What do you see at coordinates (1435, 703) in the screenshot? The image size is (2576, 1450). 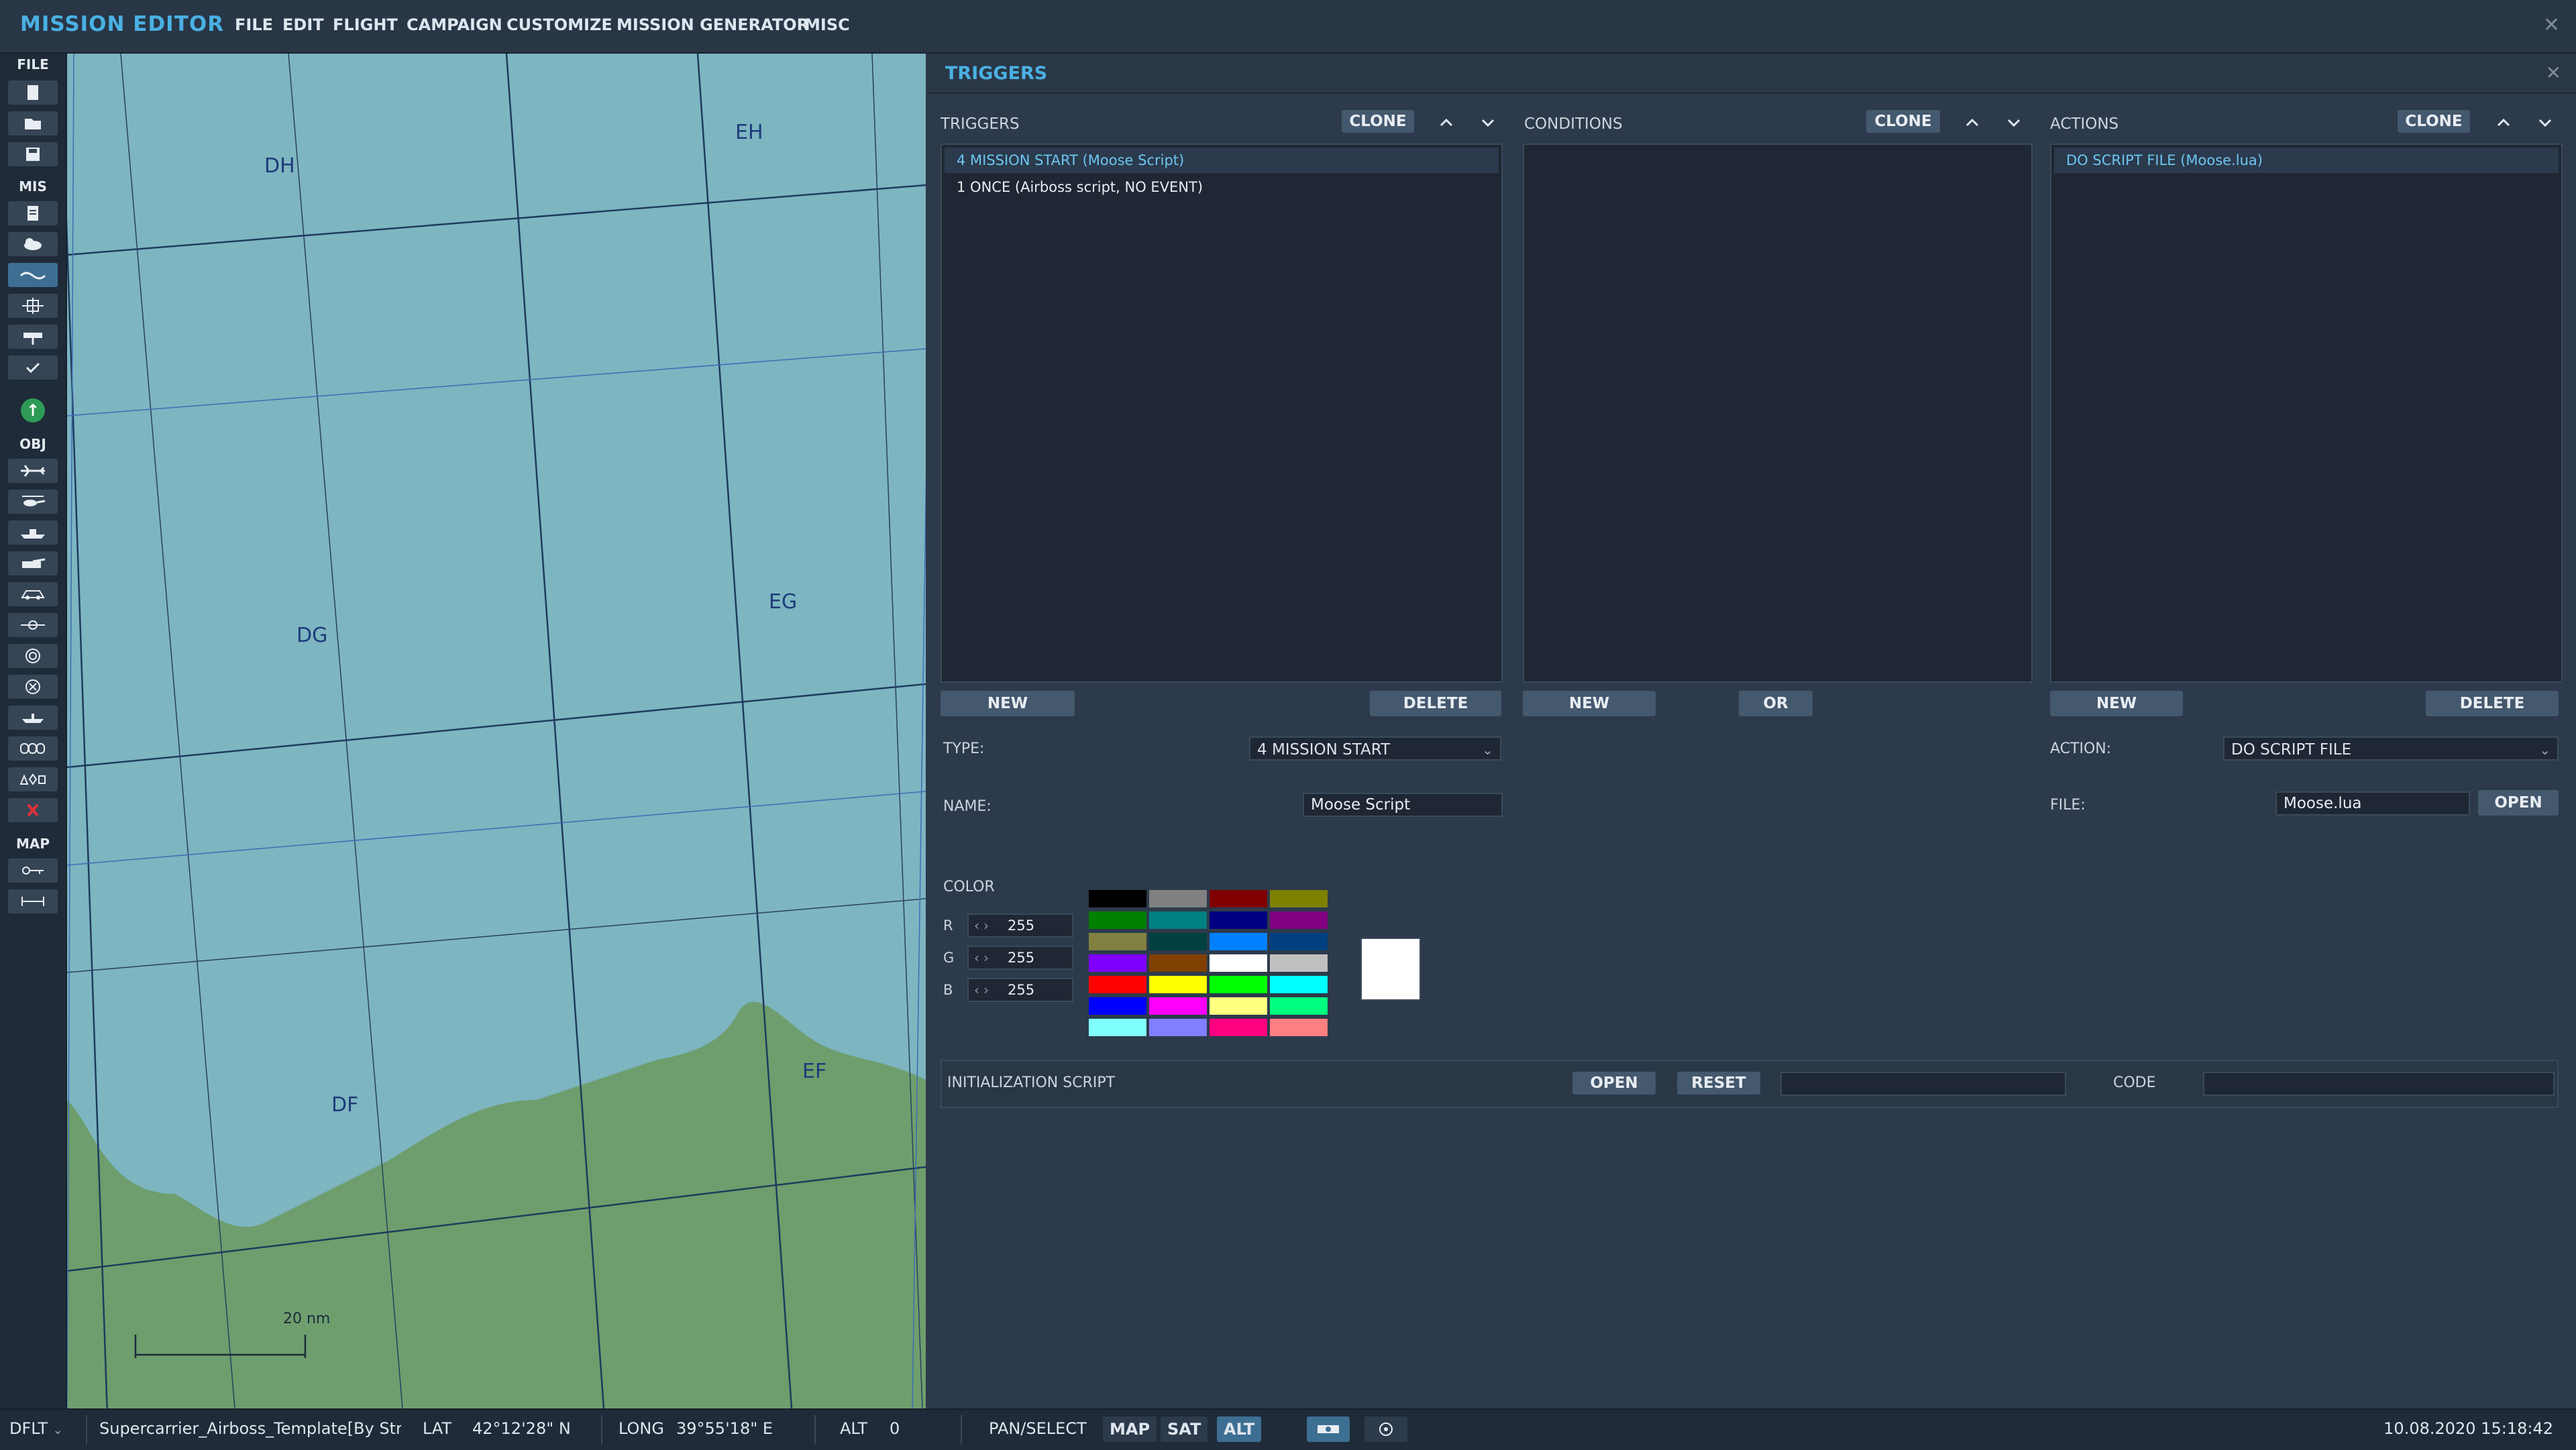 I see `triggers-delete-button: DELETE` at bounding box center [1435, 703].